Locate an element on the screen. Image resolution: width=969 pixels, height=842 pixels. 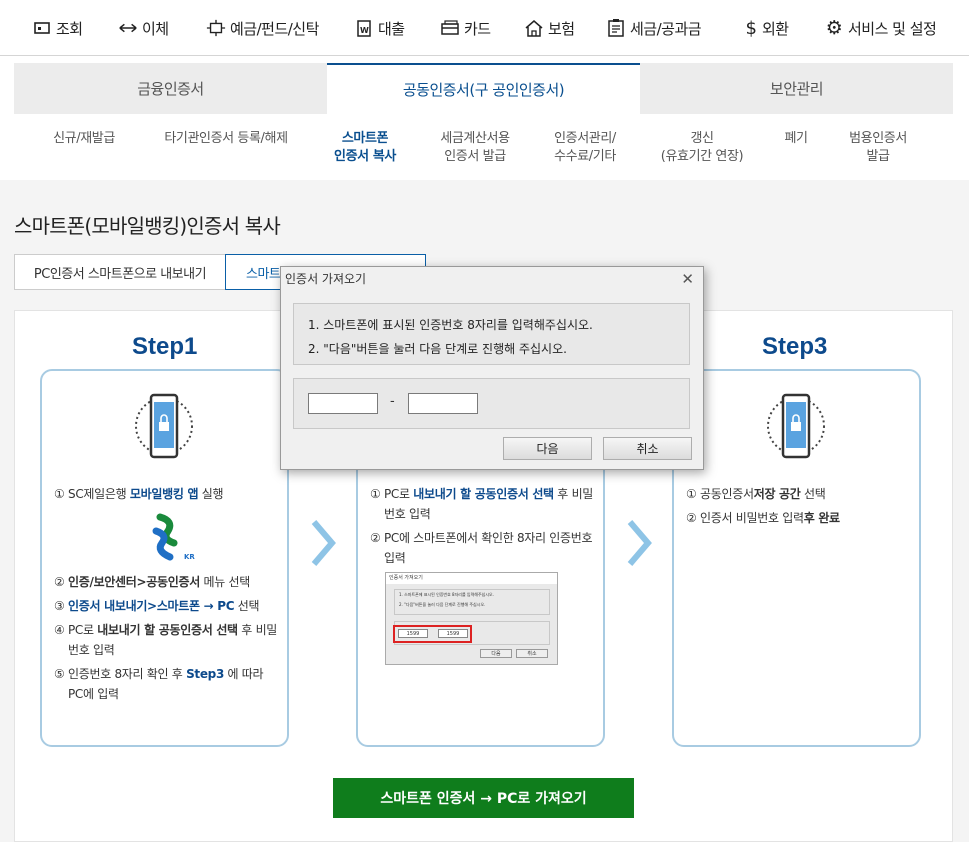
step-text: PC에 스마트폰에서 확인한 8자리 인증번호 입력 is located at coordinates (488, 548).